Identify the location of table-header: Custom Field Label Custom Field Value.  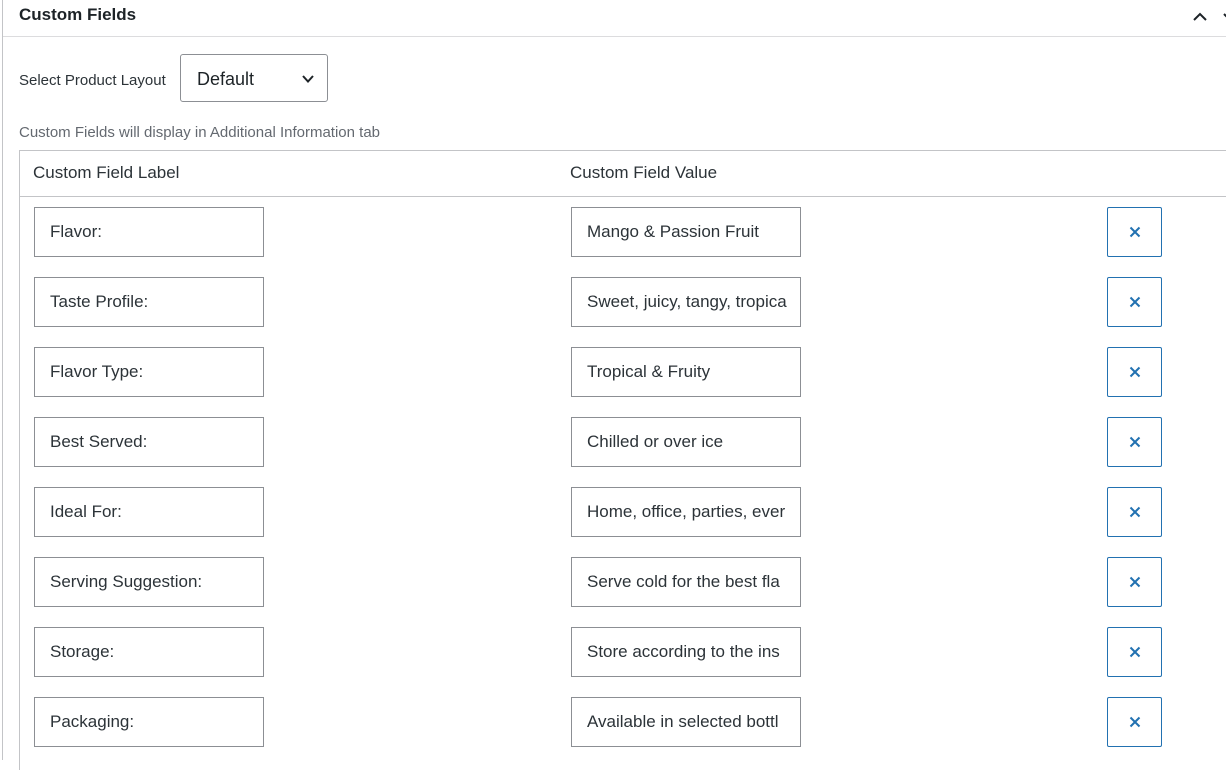
(623, 174).